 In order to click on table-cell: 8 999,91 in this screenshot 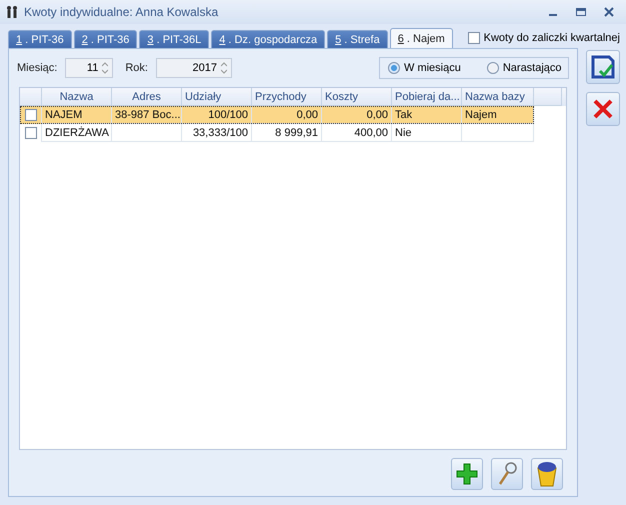, I will do `click(287, 133)`.